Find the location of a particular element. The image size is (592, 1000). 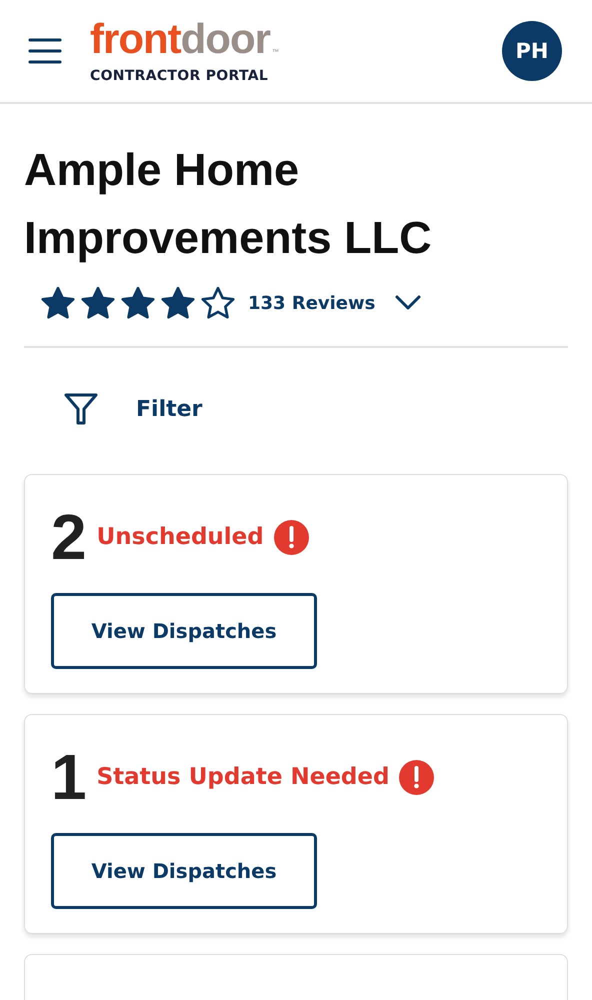

filter-icon is located at coordinates (81, 409).